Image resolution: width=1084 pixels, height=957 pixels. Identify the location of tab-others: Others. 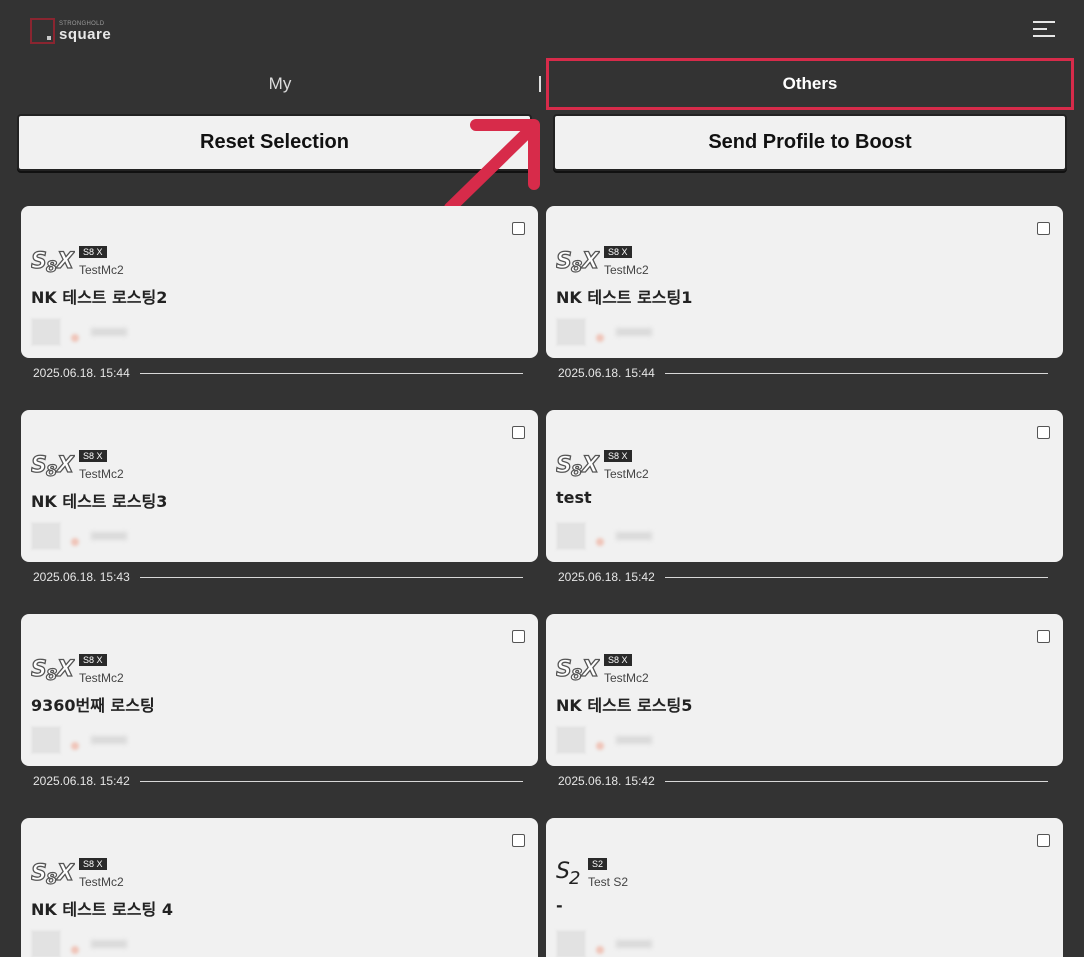
(810, 84).